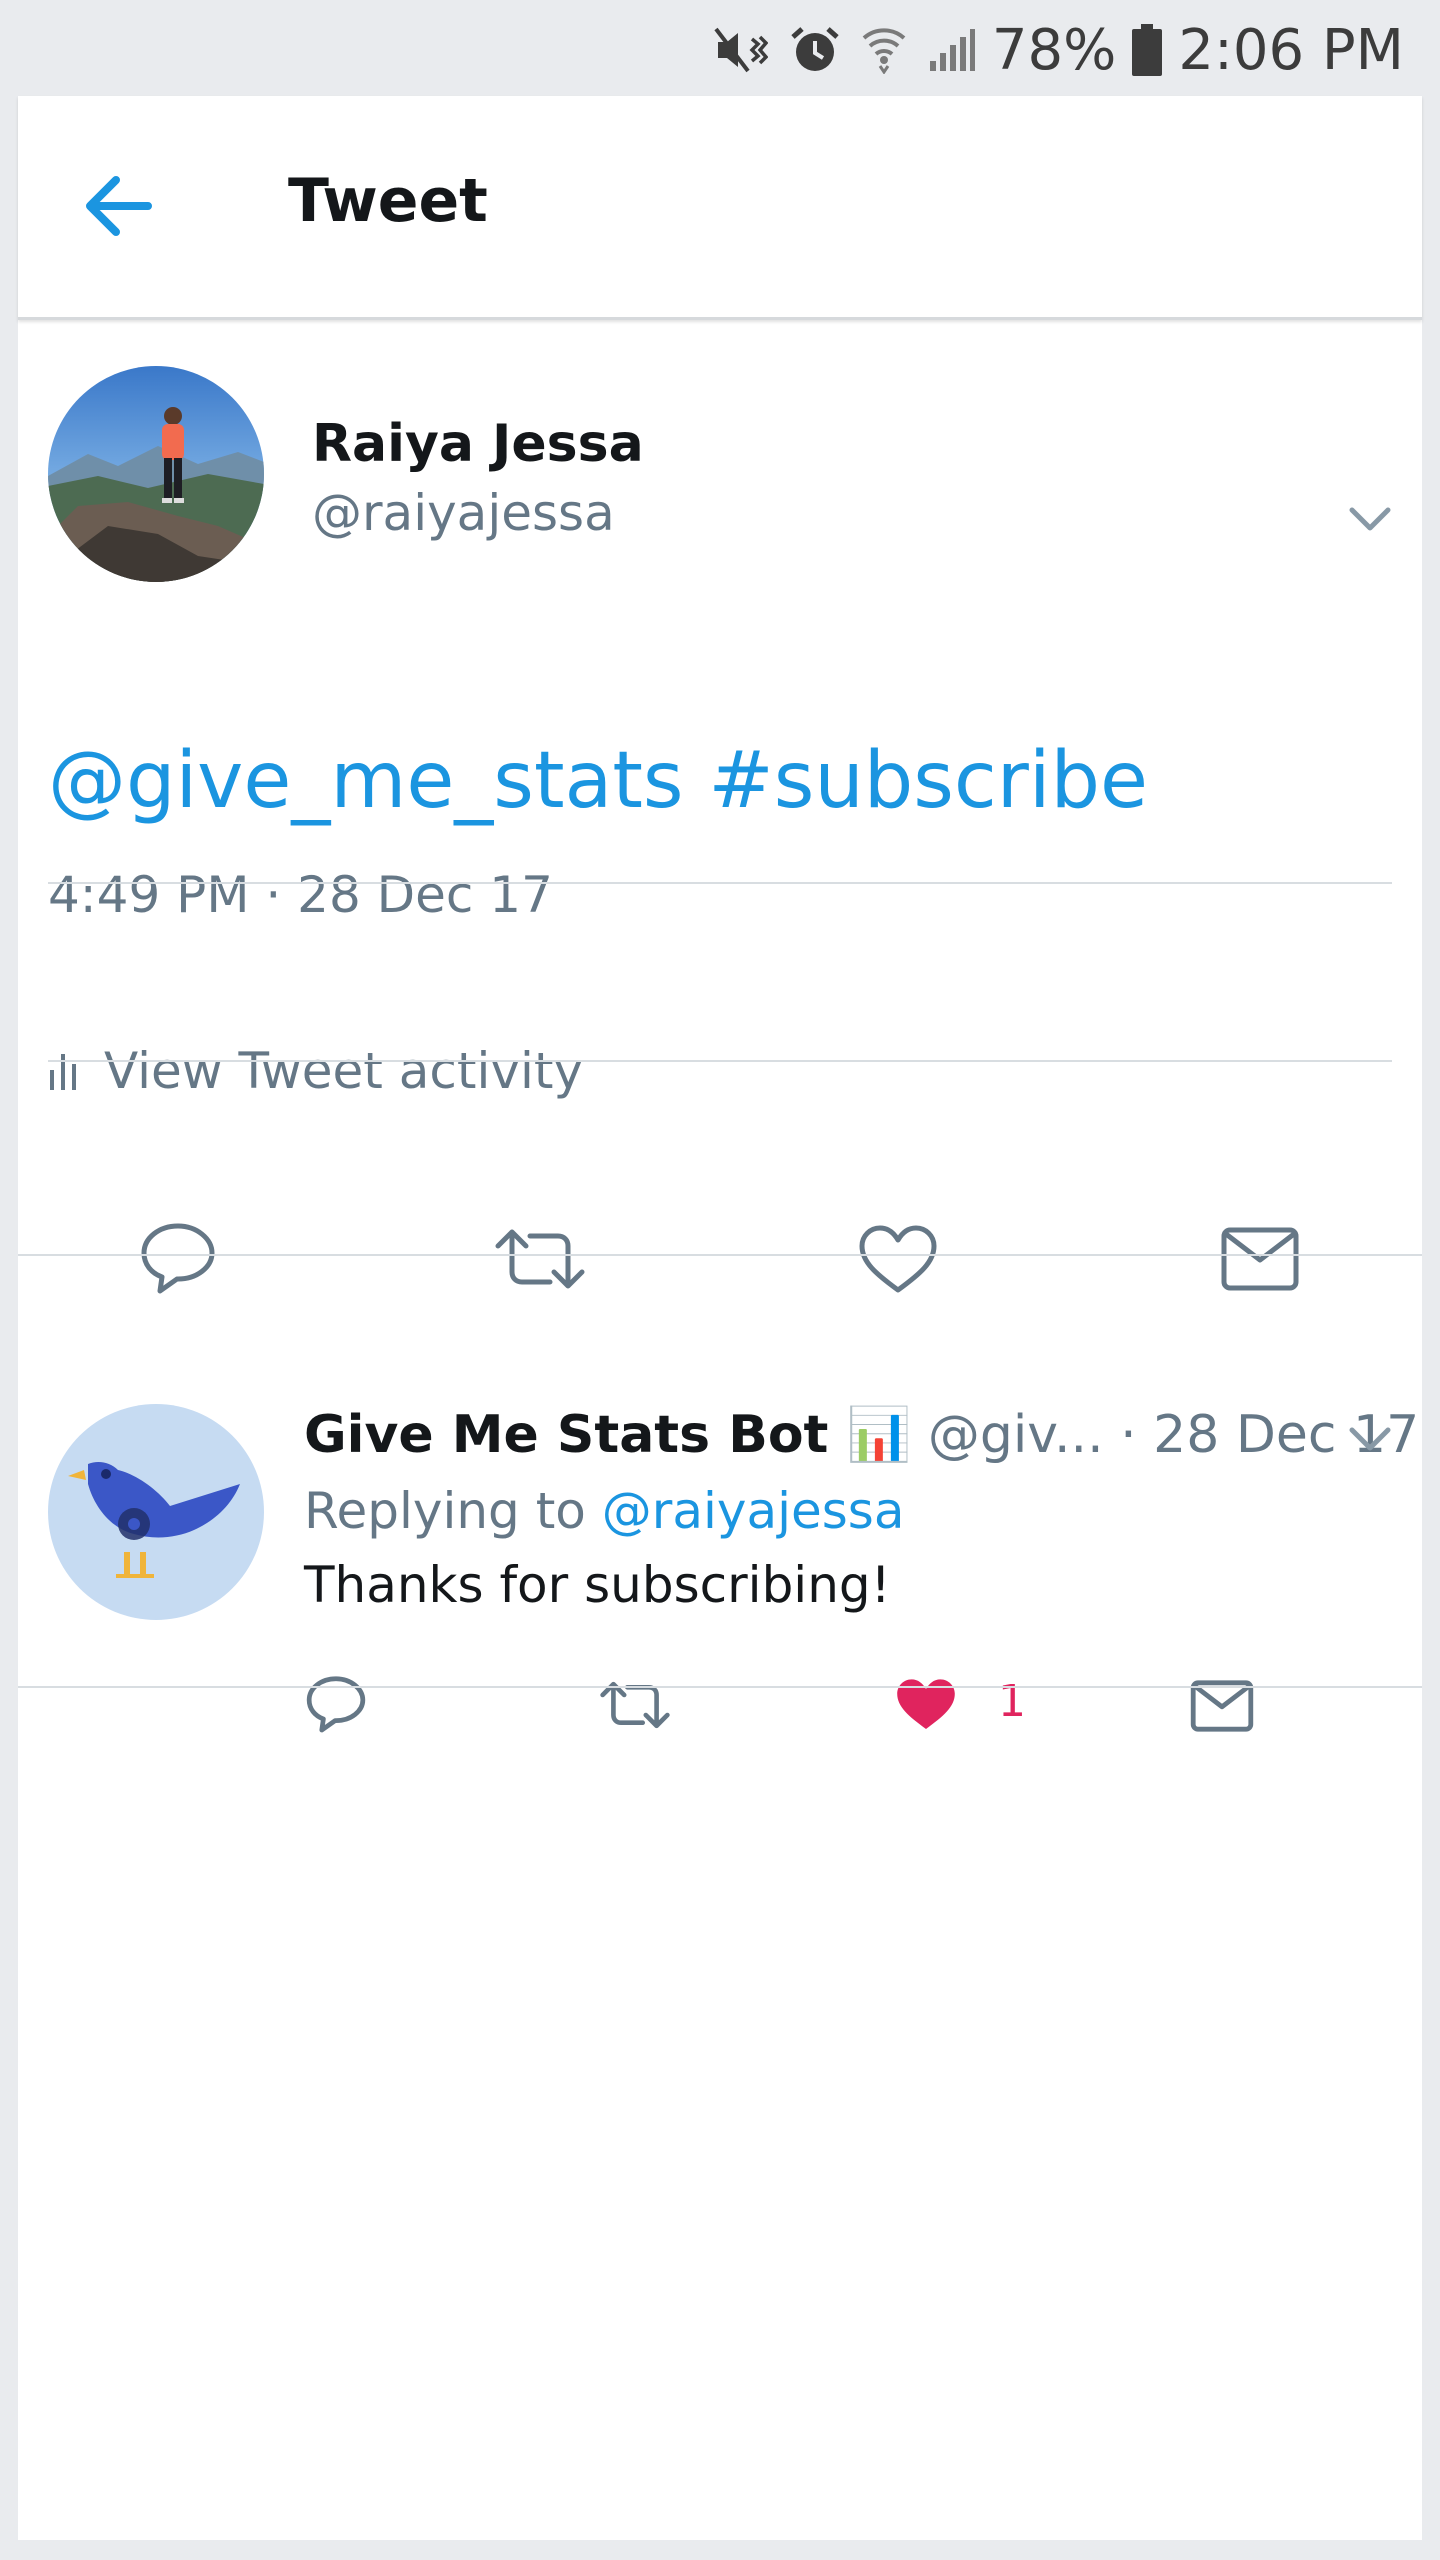 The width and height of the screenshot is (1440, 2560). Describe the element at coordinates (453, 1511) in the screenshot. I see `replying-prefix: Replying to` at that location.